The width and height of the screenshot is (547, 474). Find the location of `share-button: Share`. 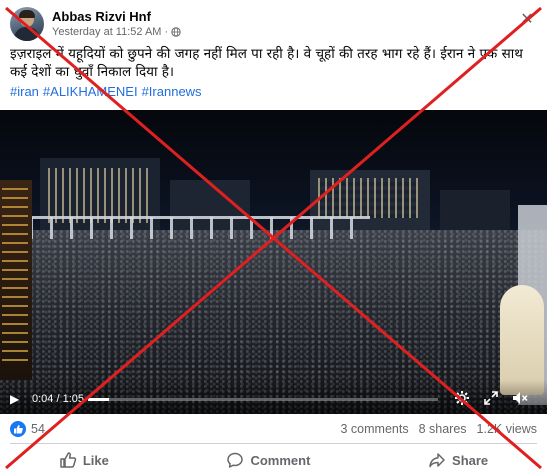

share-button: Share is located at coordinates (458, 460).